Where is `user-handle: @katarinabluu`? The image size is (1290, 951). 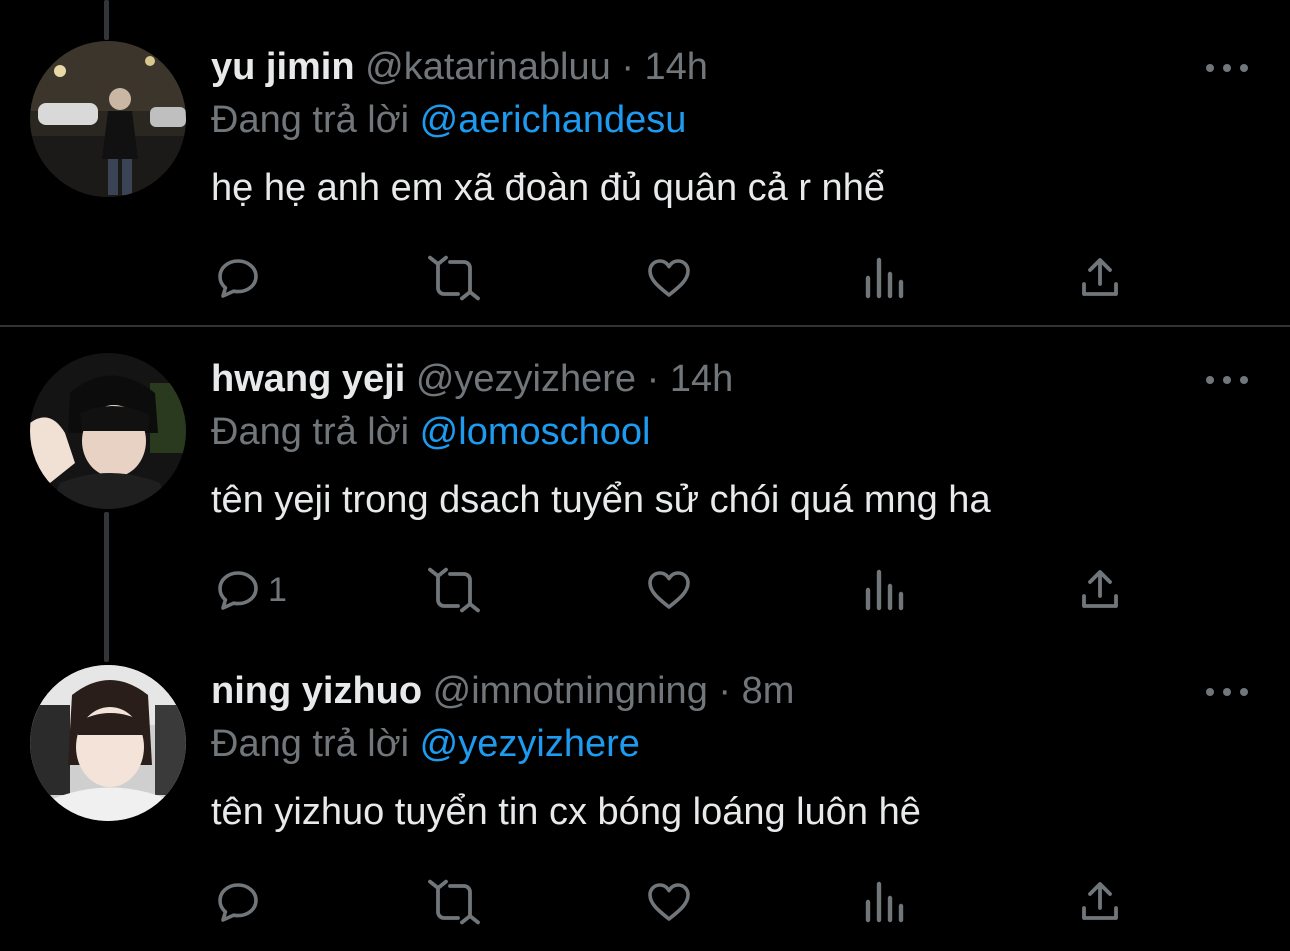 user-handle: @katarinabluu is located at coordinates (488, 67).